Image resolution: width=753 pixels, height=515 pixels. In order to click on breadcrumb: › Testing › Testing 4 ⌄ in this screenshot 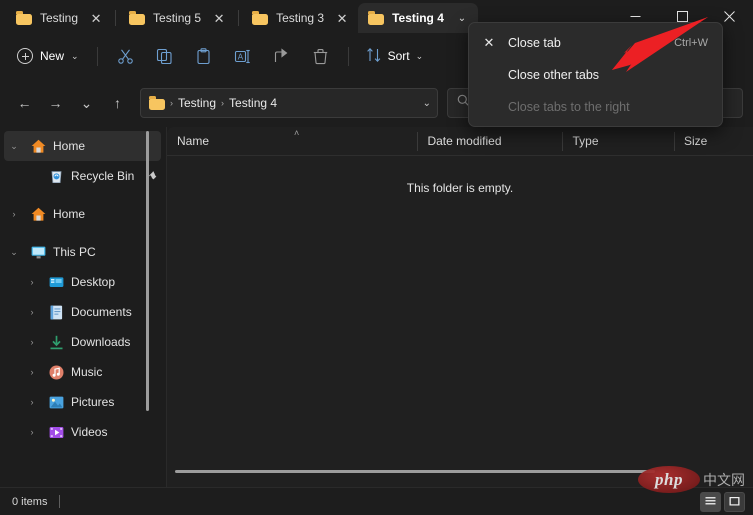, I will do `click(289, 103)`.